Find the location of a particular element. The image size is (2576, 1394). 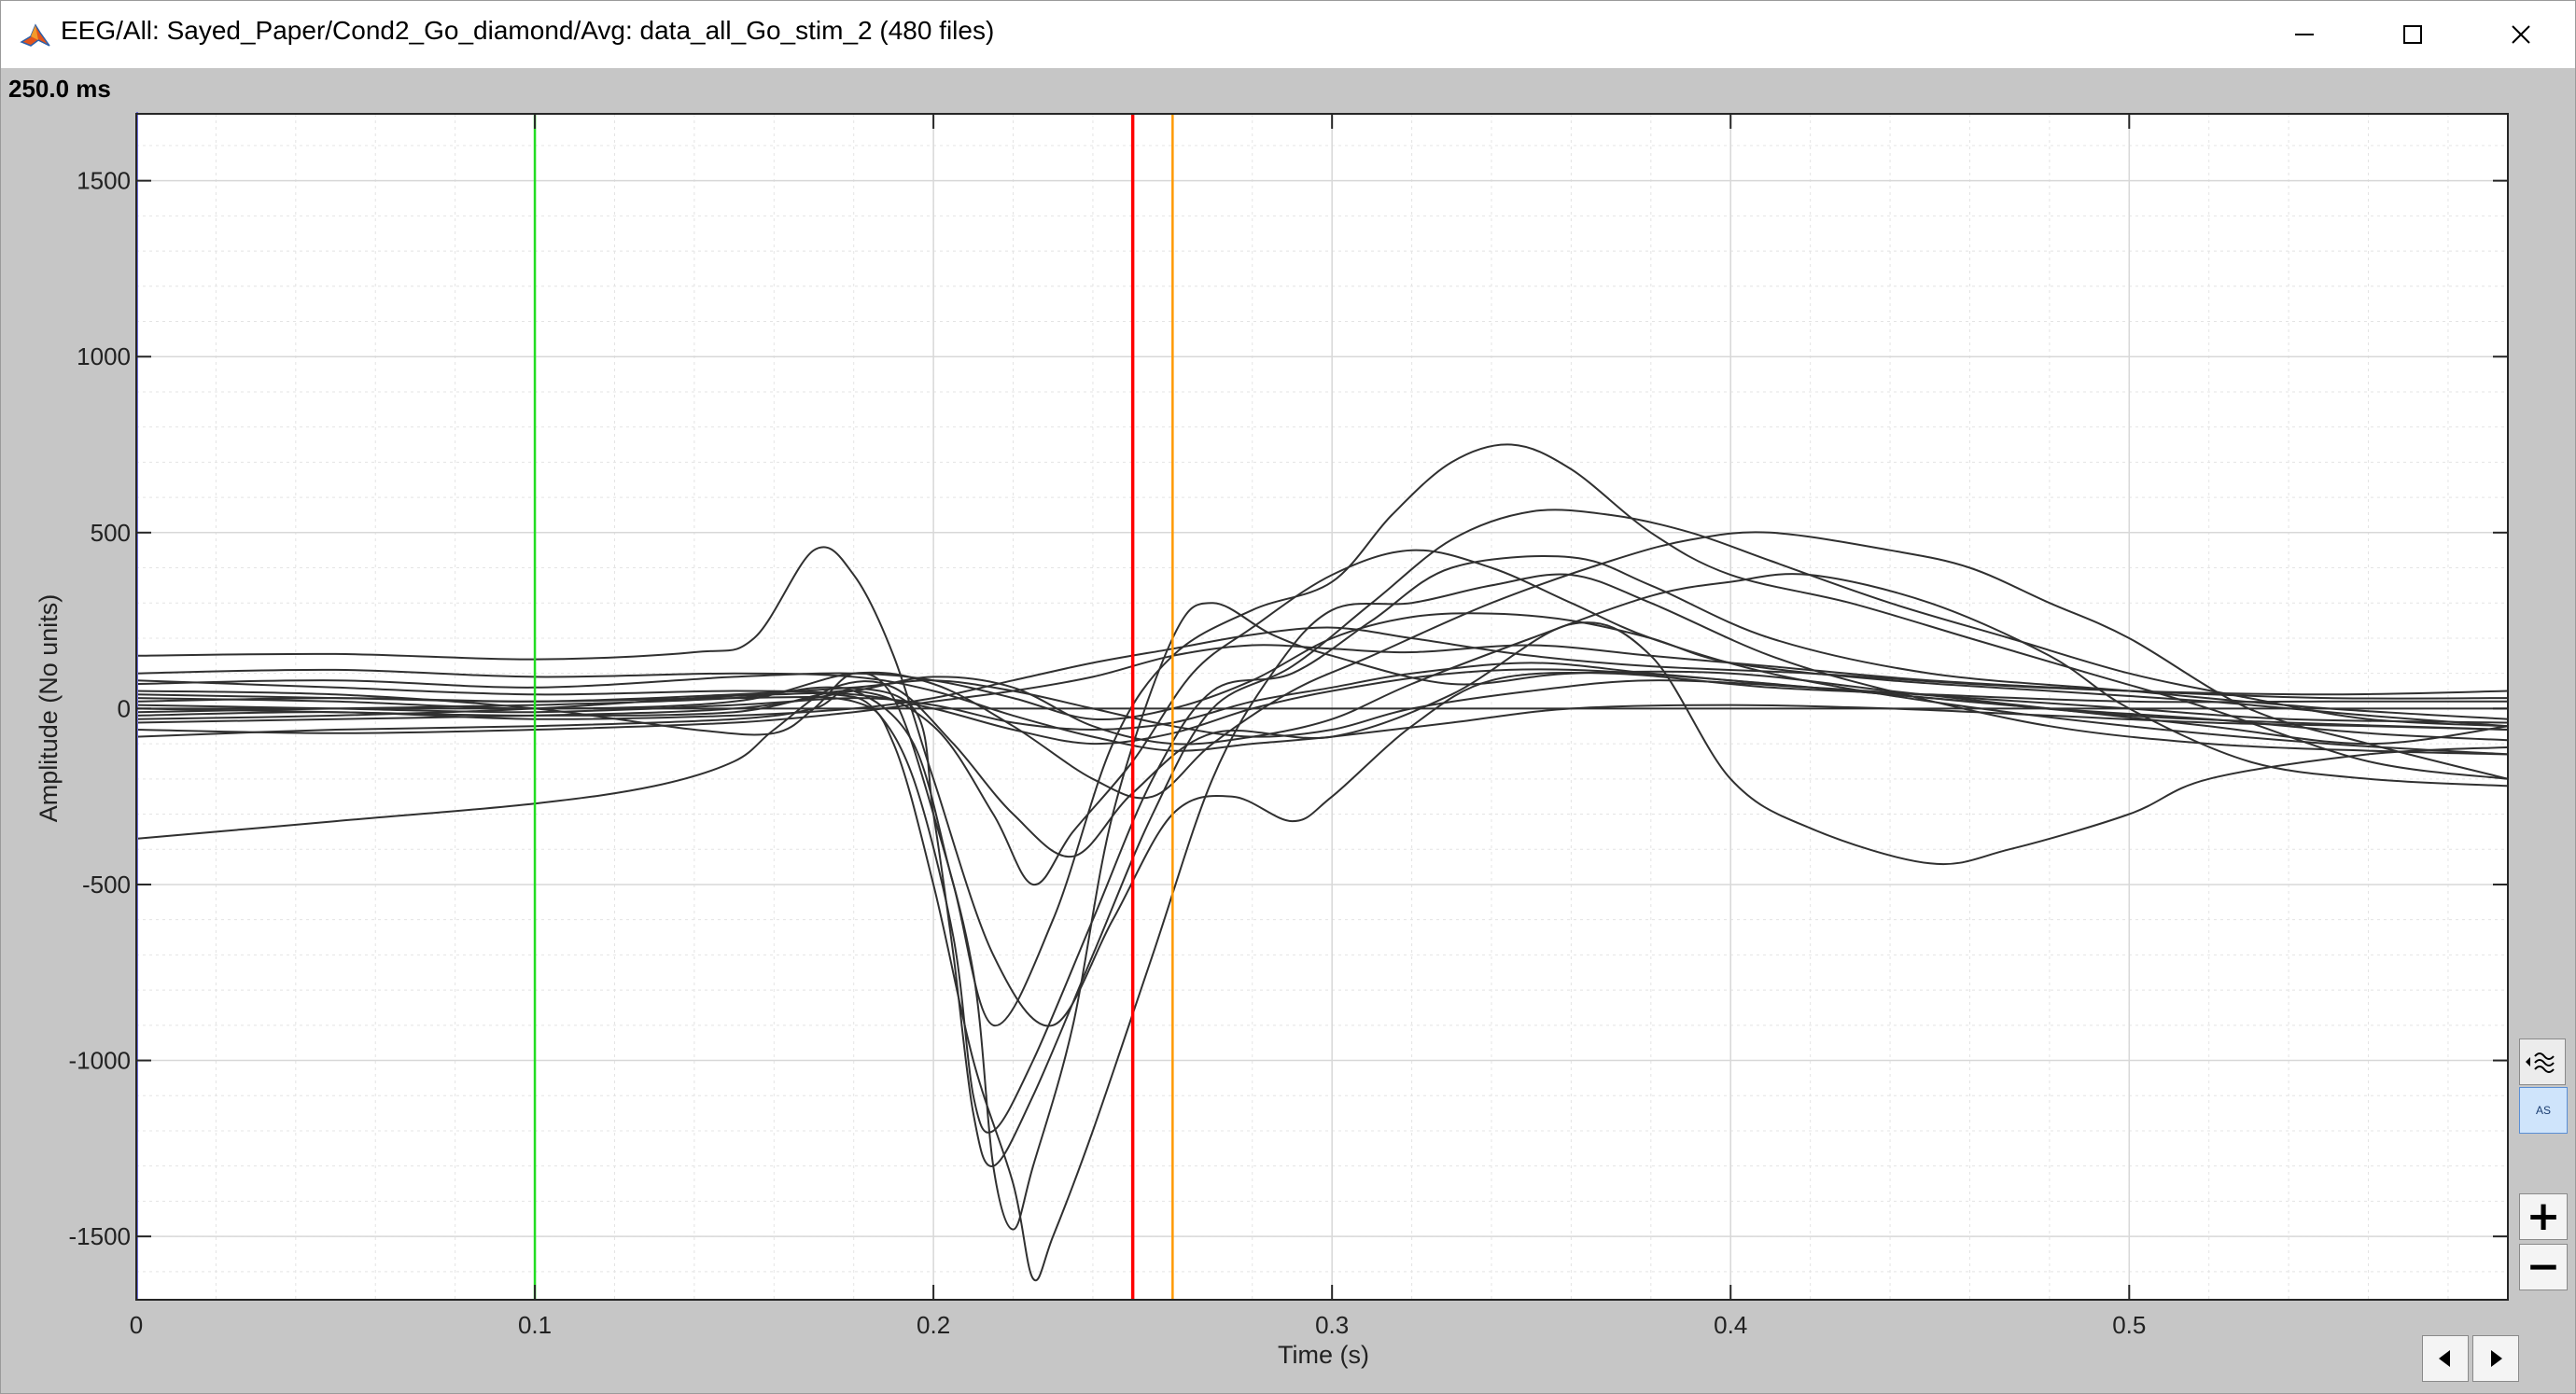

autoscale-label: AS is located at coordinates (2543, 1110).